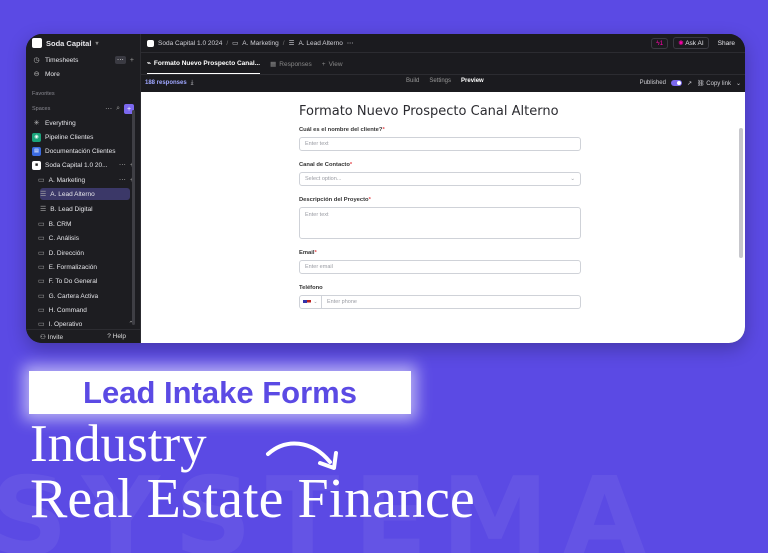  What do you see at coordinates (44, 337) in the screenshot?
I see `user-plus-icon: ⚇` at bounding box center [44, 337].